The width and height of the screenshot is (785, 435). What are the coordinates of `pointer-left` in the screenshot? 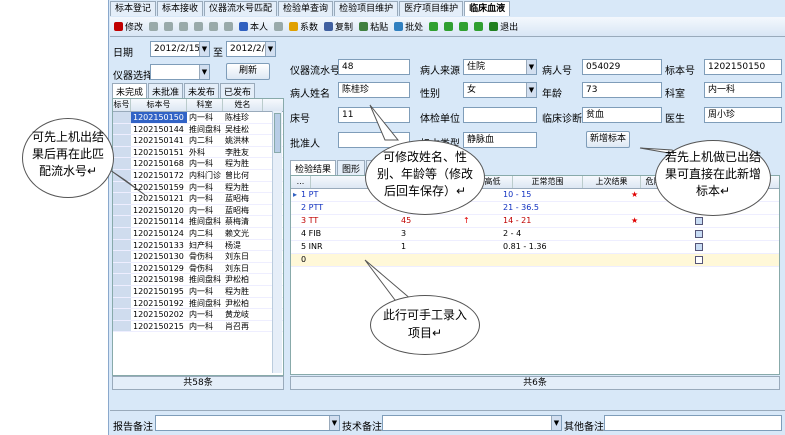 It's located at (127, 182).